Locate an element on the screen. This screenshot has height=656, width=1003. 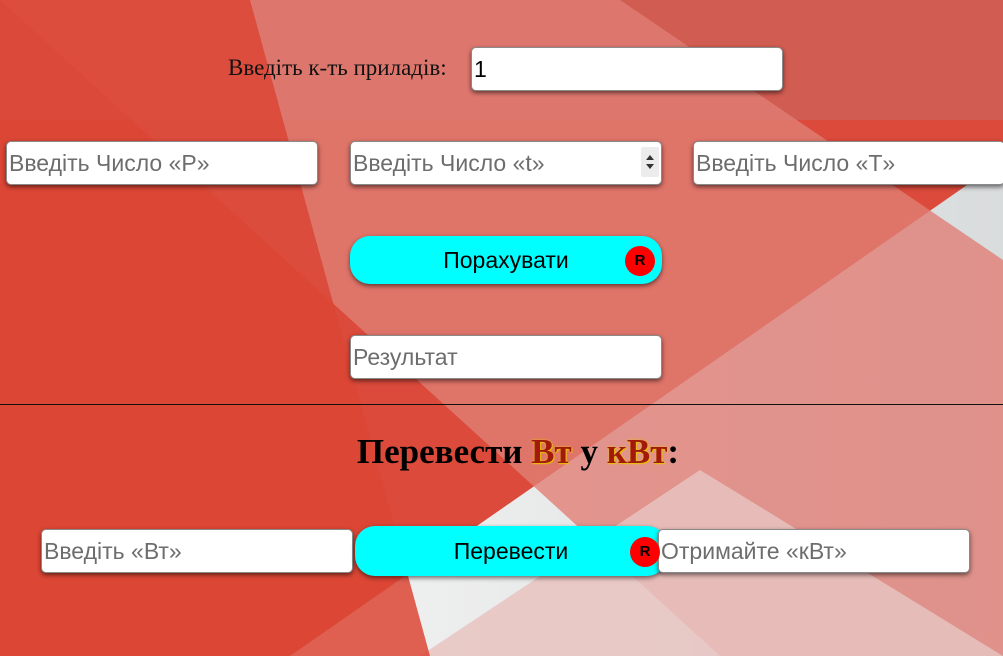
kilowatts-output is located at coordinates (814, 551).